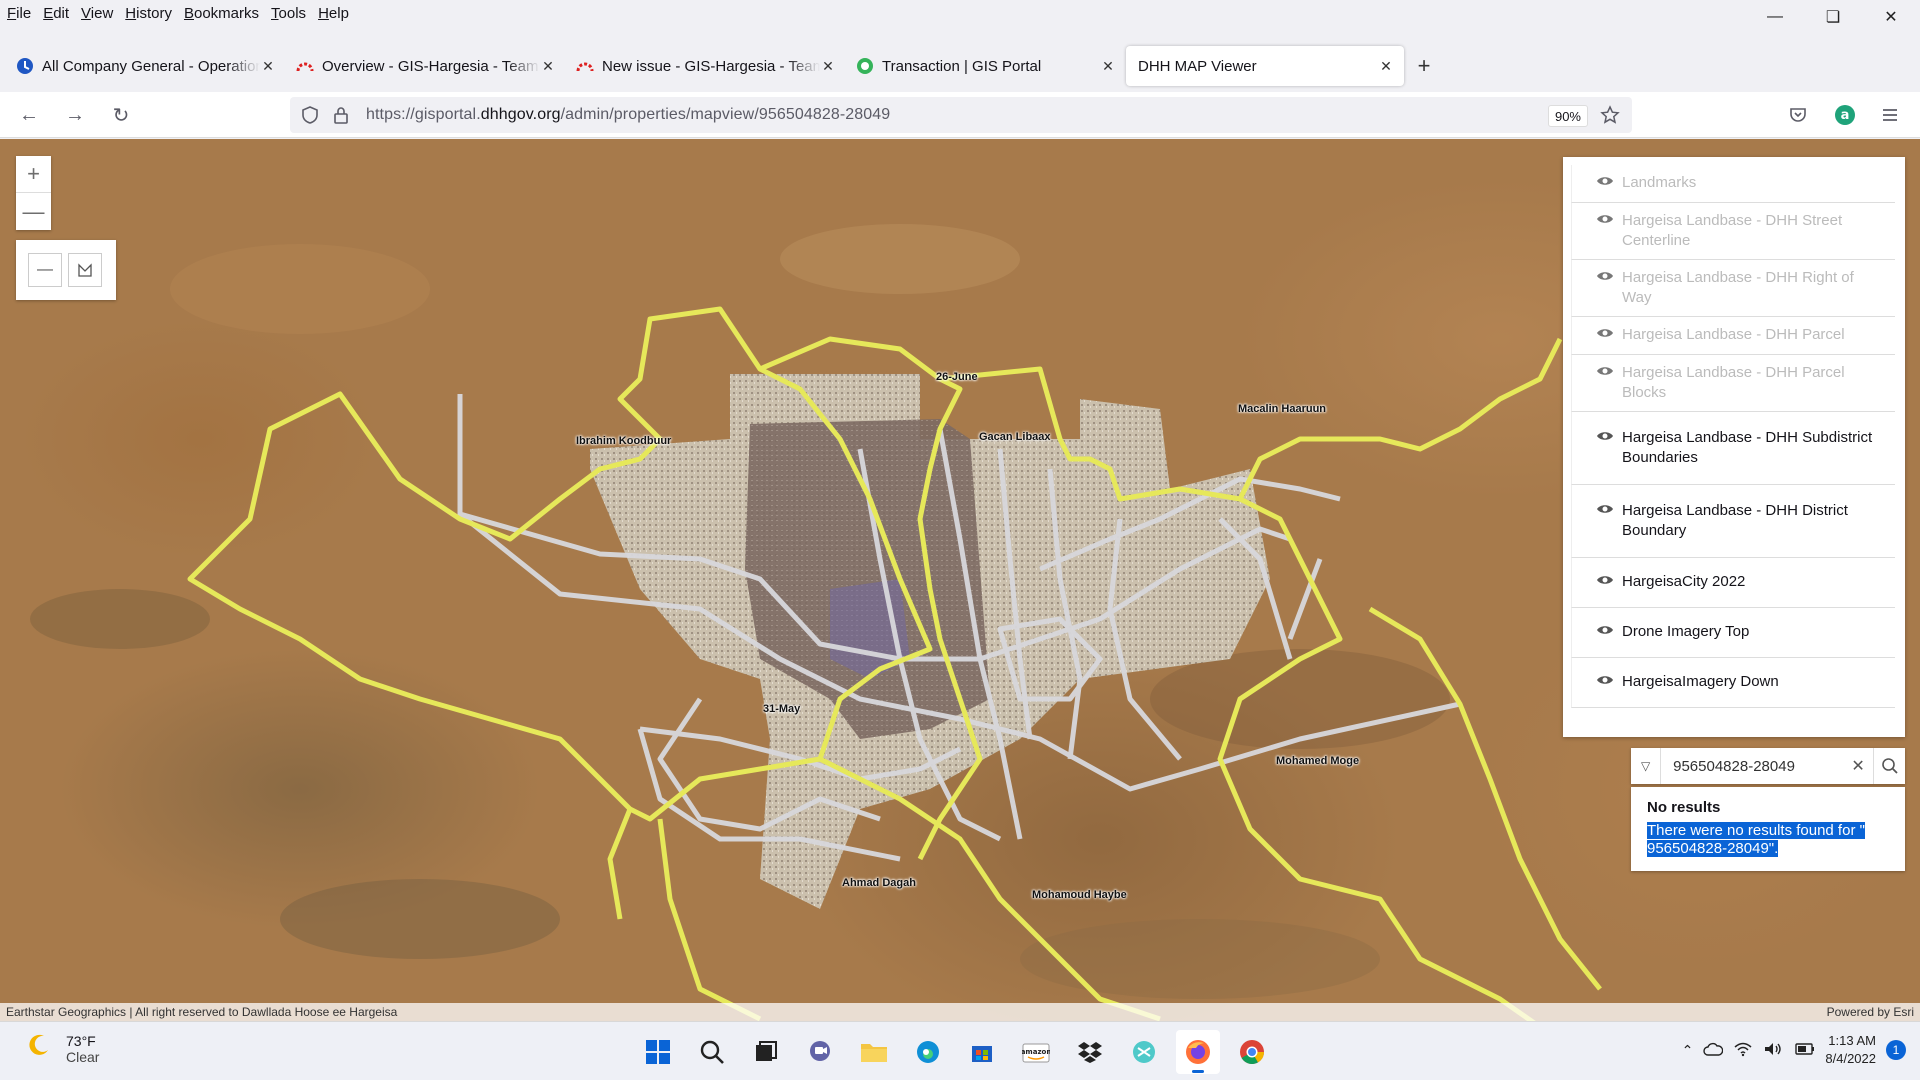 The image size is (1920, 1080). Describe the element at coordinates (1858, 766) in the screenshot. I see `clear-search-icon: ✕` at that location.